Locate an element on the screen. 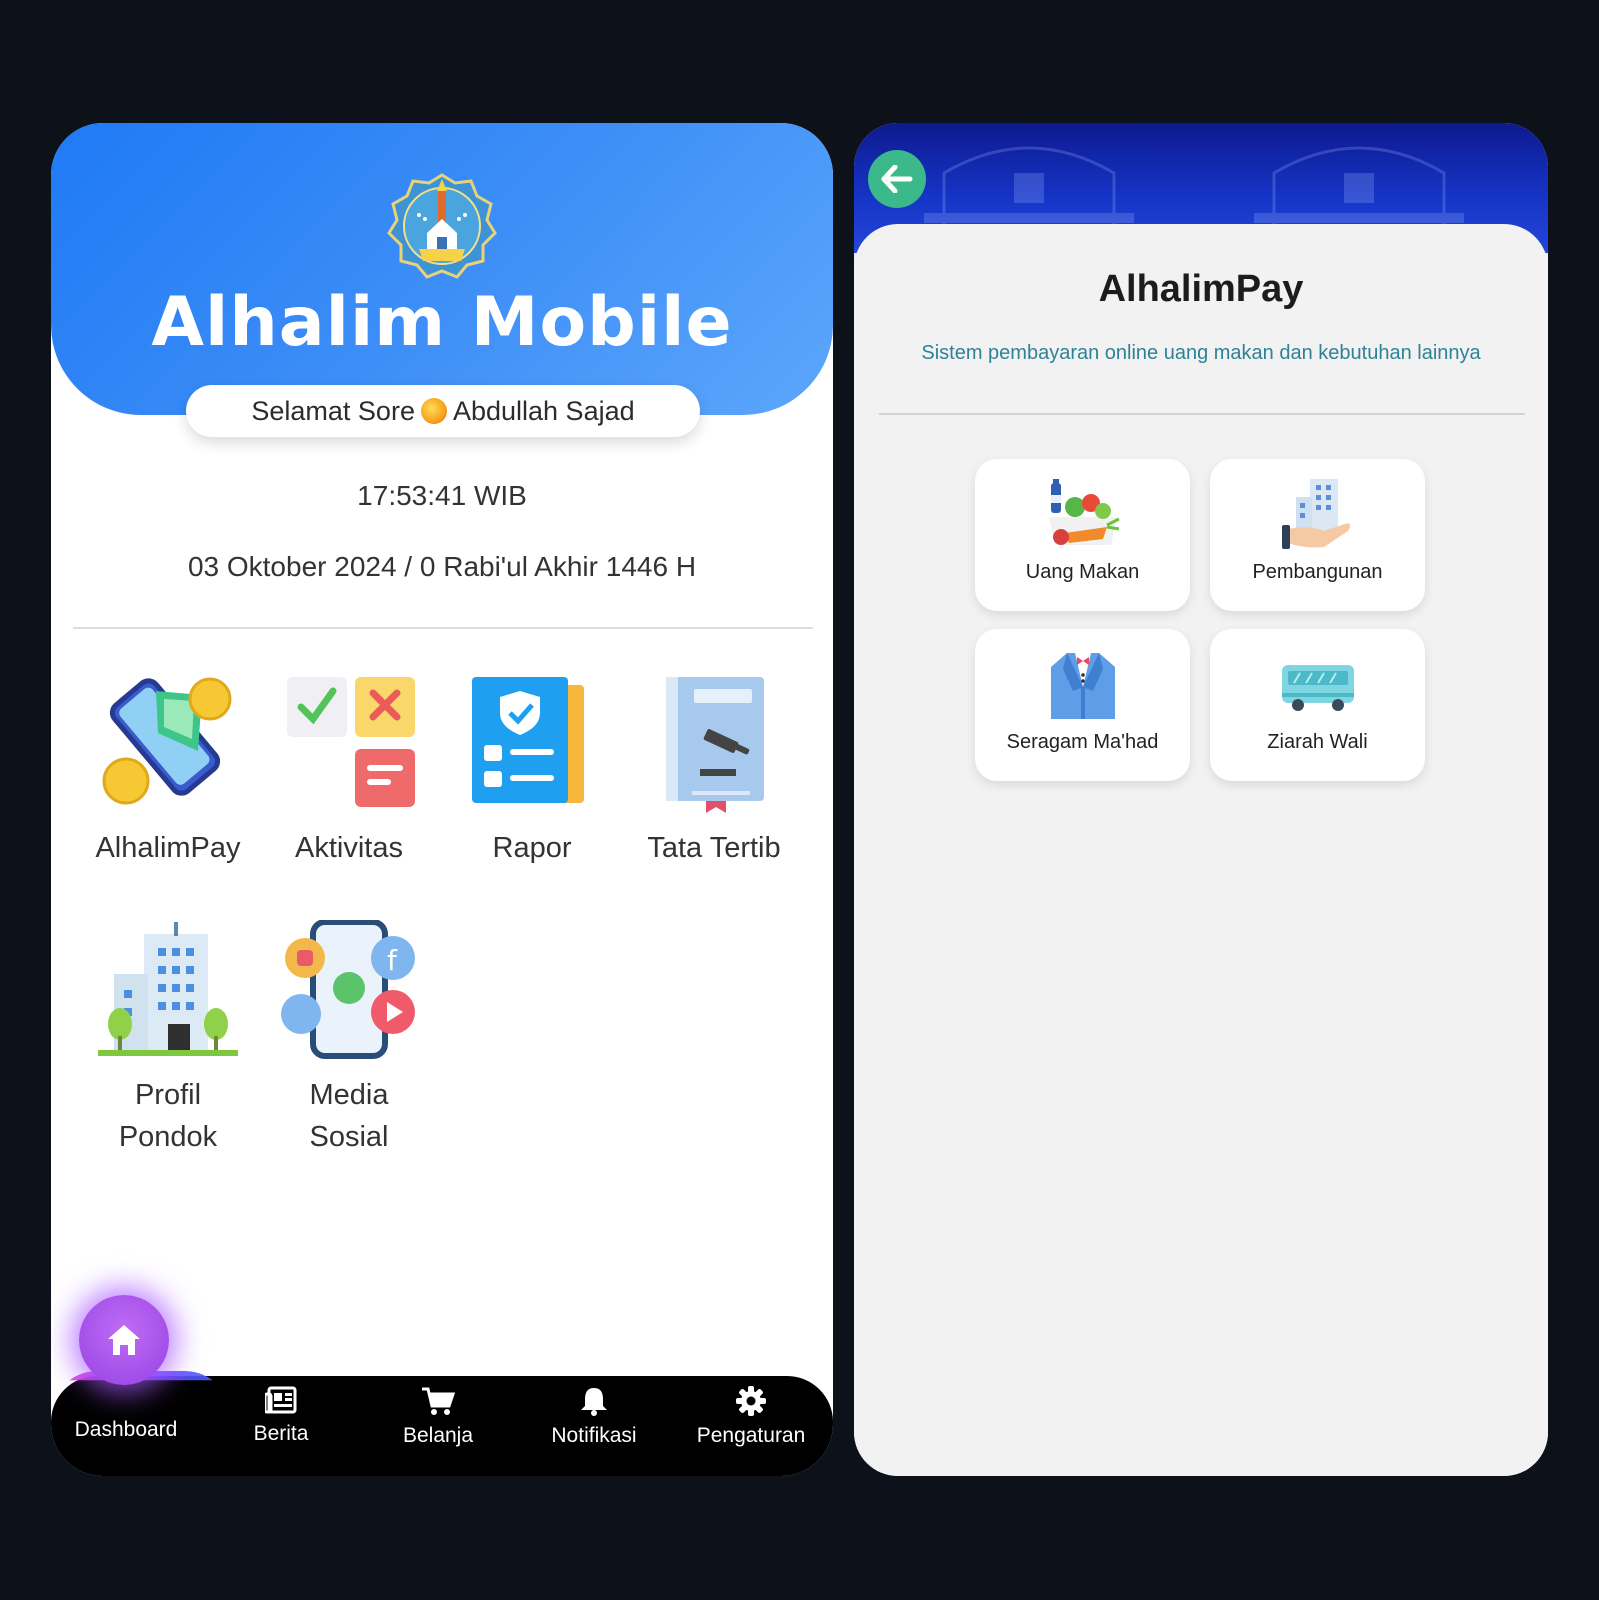 This screenshot has width=1599, height=1600. nav-dashboard: Dashboard is located at coordinates (126, 1430).